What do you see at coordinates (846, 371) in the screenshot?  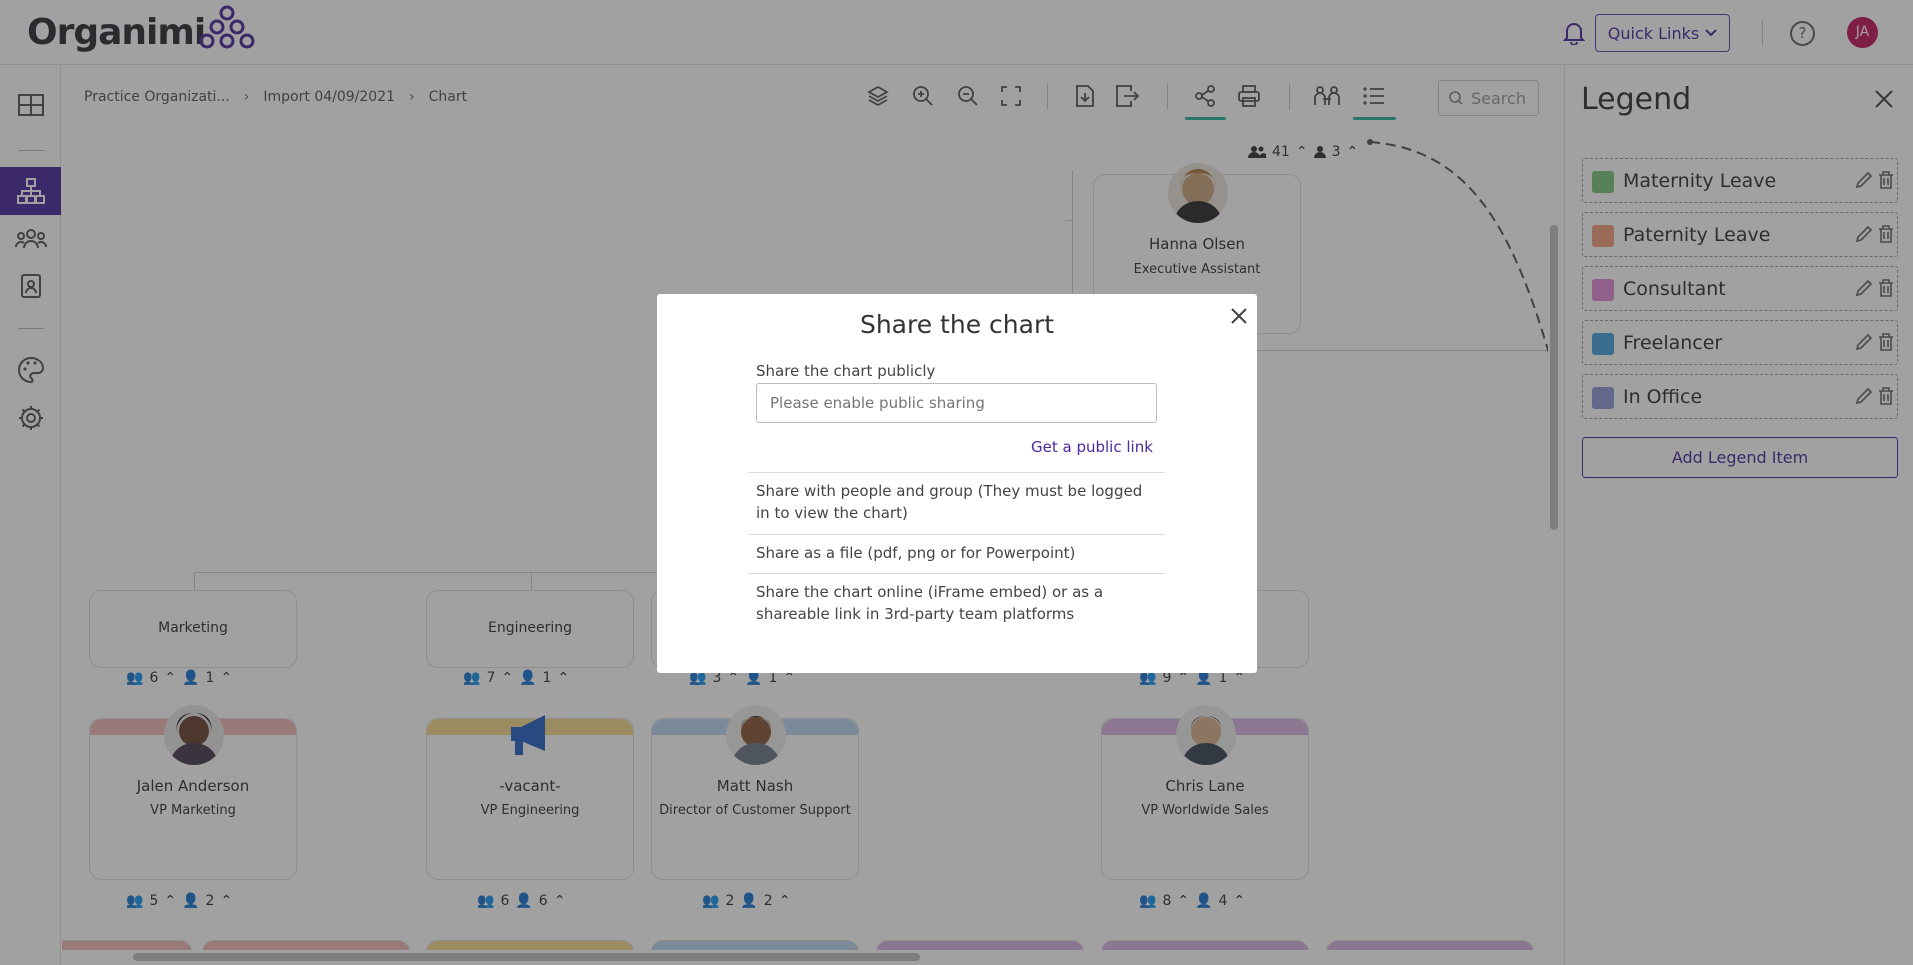 I see `public-share-label: Share the chart publicly` at bounding box center [846, 371].